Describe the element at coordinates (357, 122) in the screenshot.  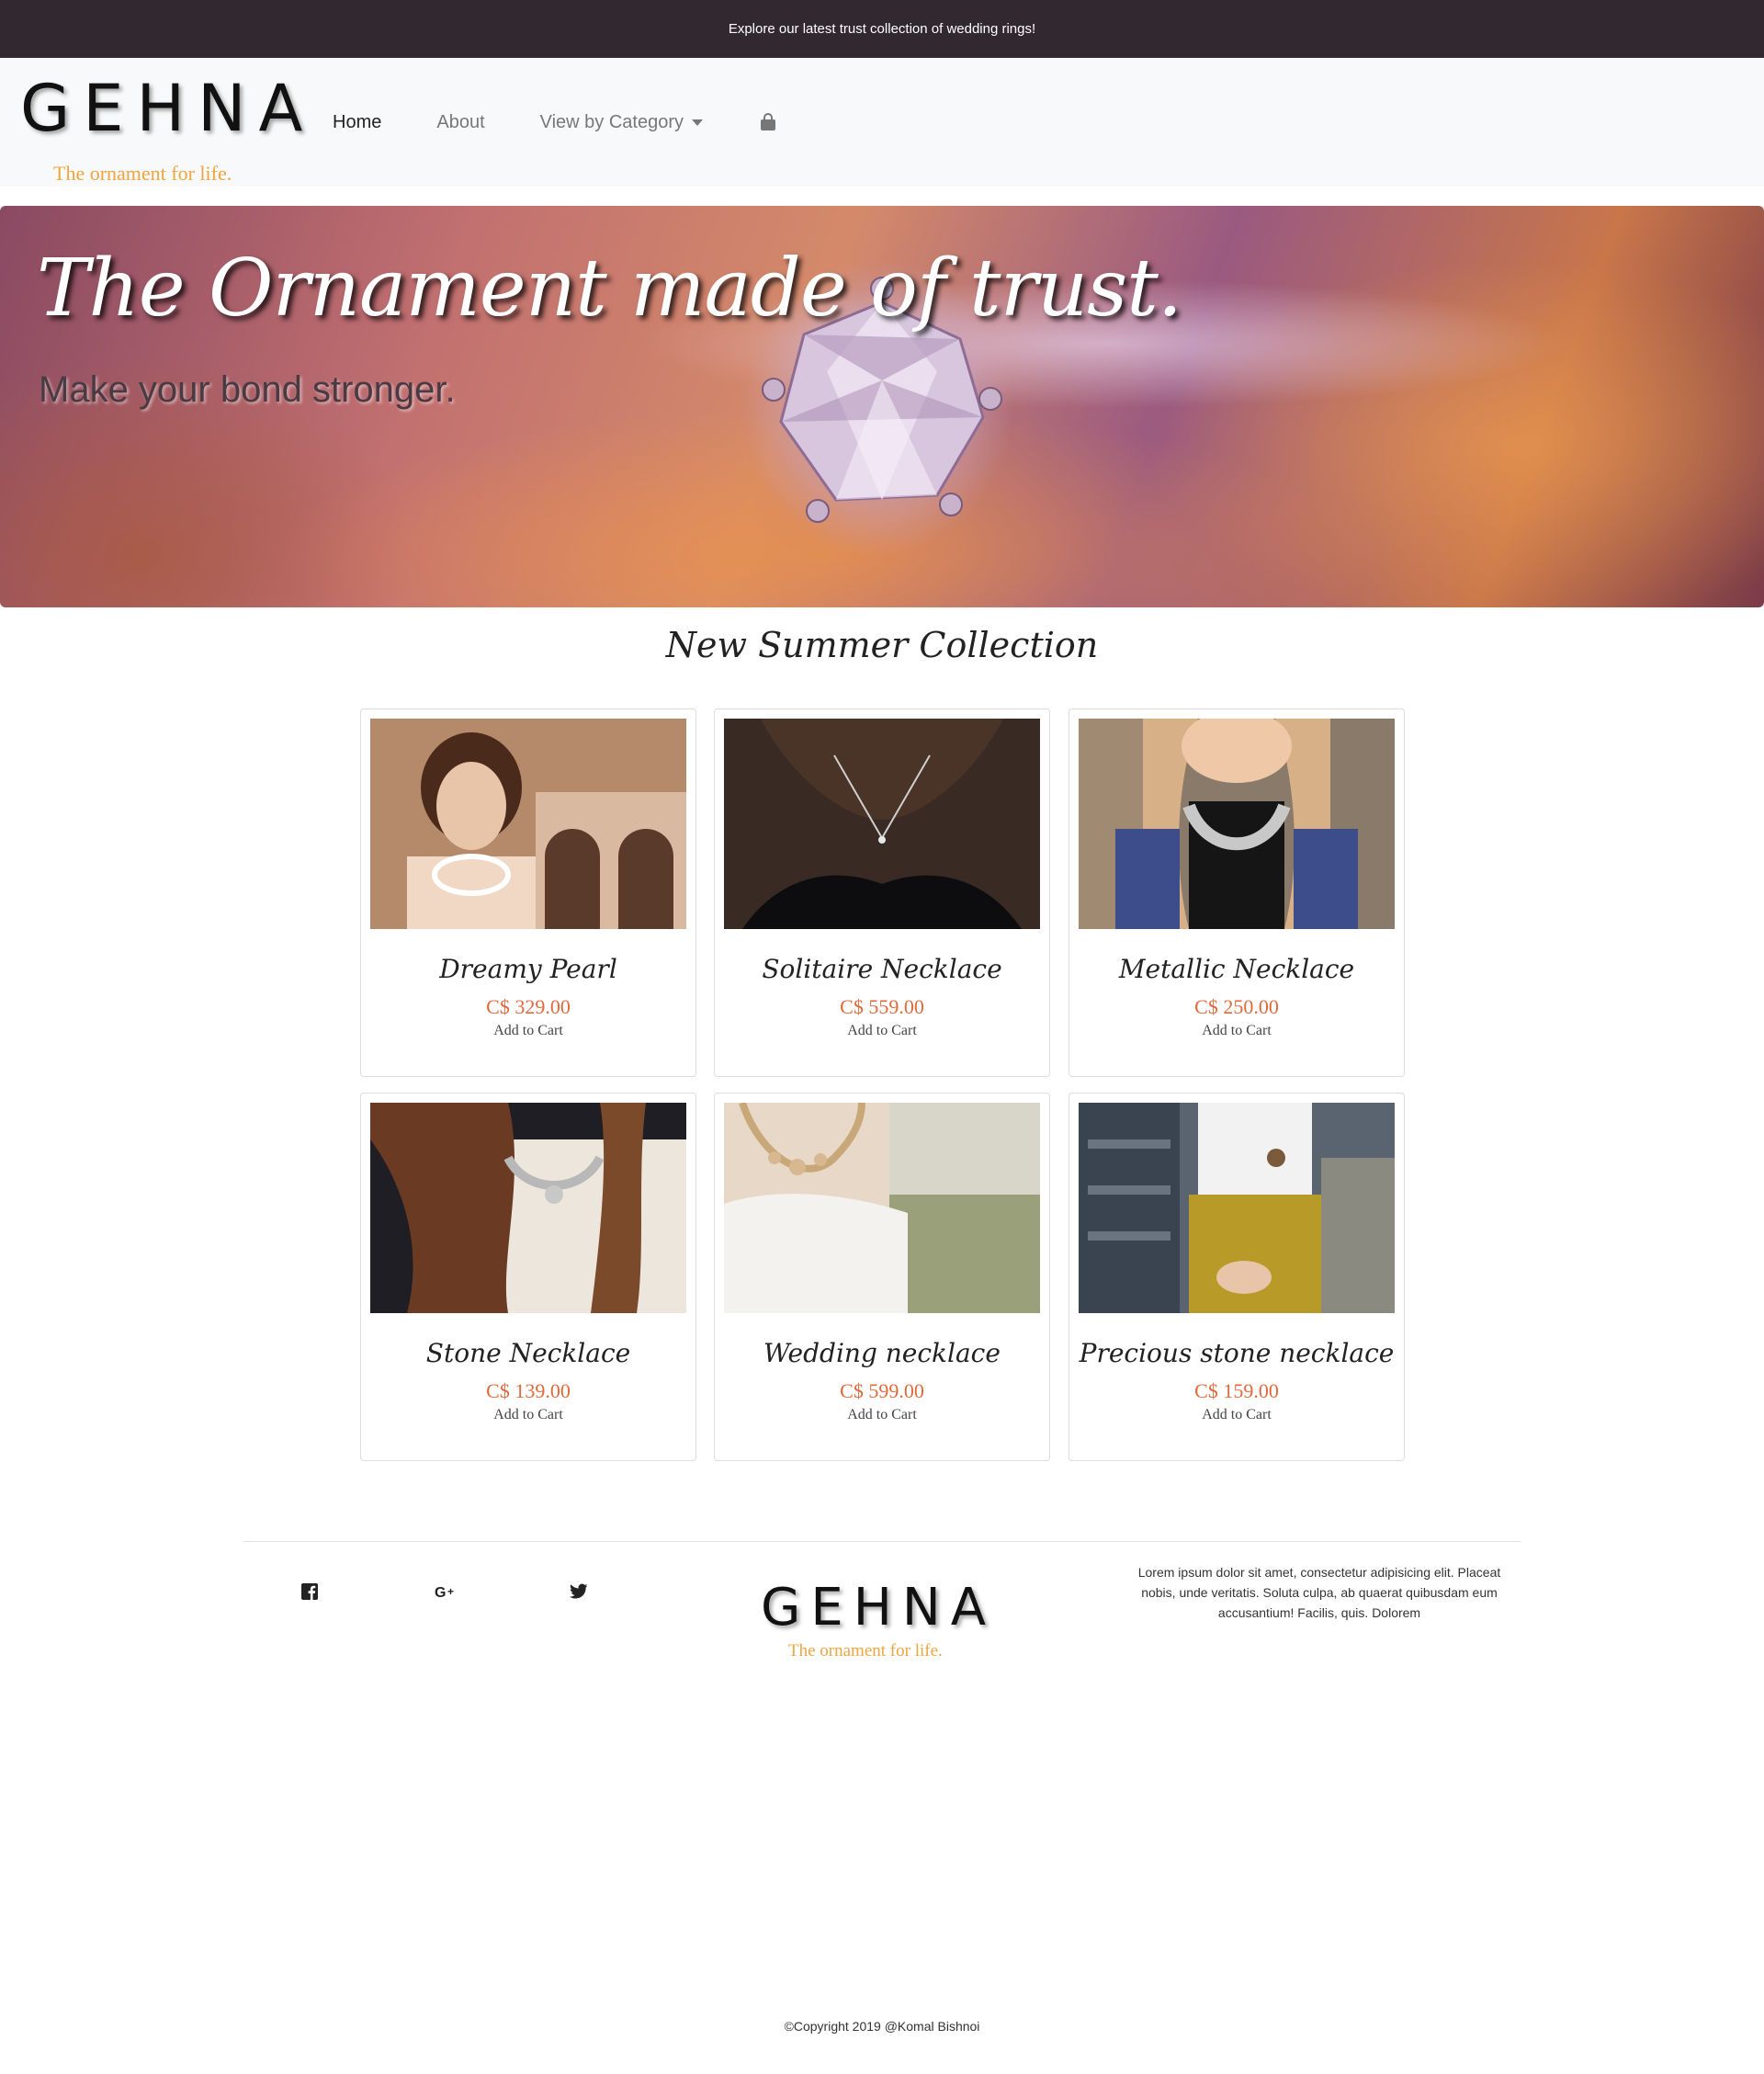
I see `nav-home-link: Home` at that location.